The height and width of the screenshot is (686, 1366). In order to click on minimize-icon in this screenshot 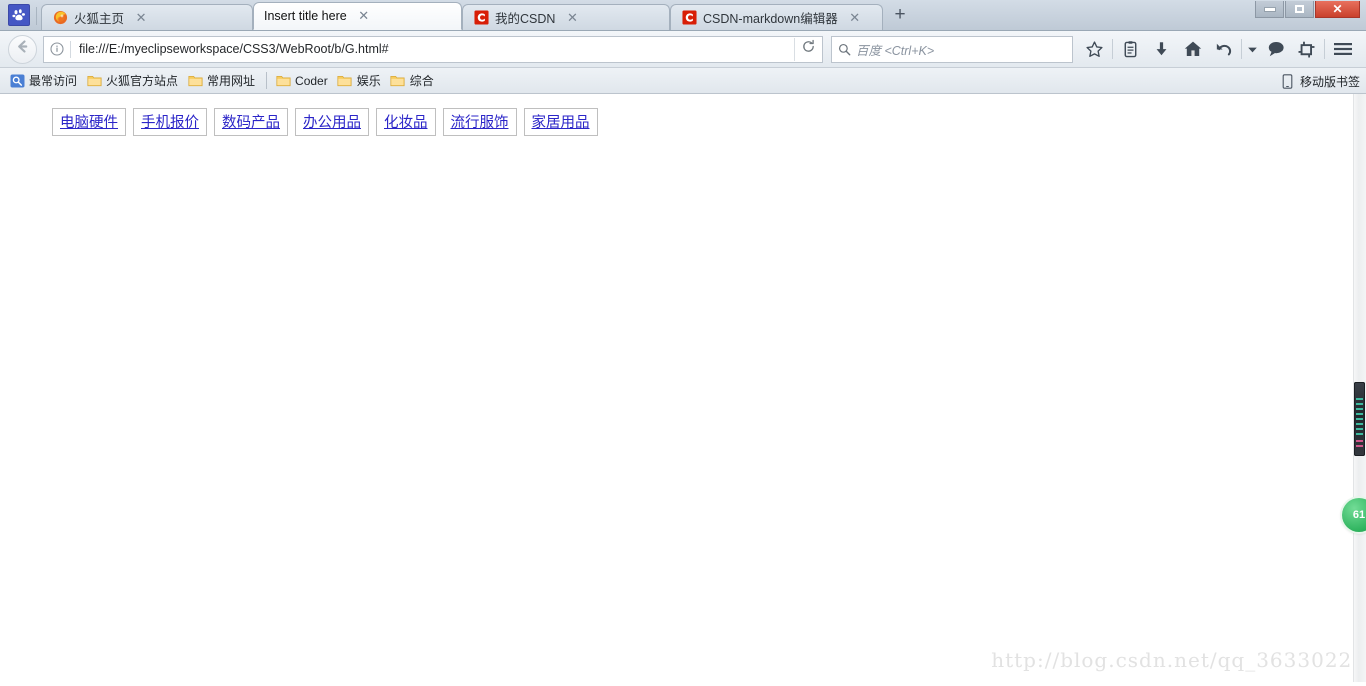, I will do `click(1269, 9)`.